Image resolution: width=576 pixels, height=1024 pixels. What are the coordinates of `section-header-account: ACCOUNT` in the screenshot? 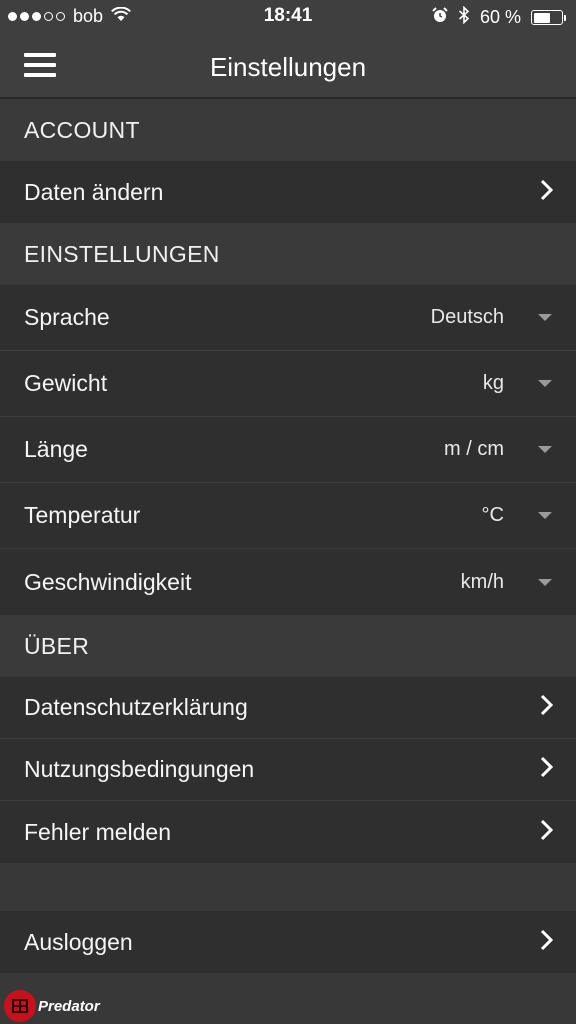 It's located at (288, 130).